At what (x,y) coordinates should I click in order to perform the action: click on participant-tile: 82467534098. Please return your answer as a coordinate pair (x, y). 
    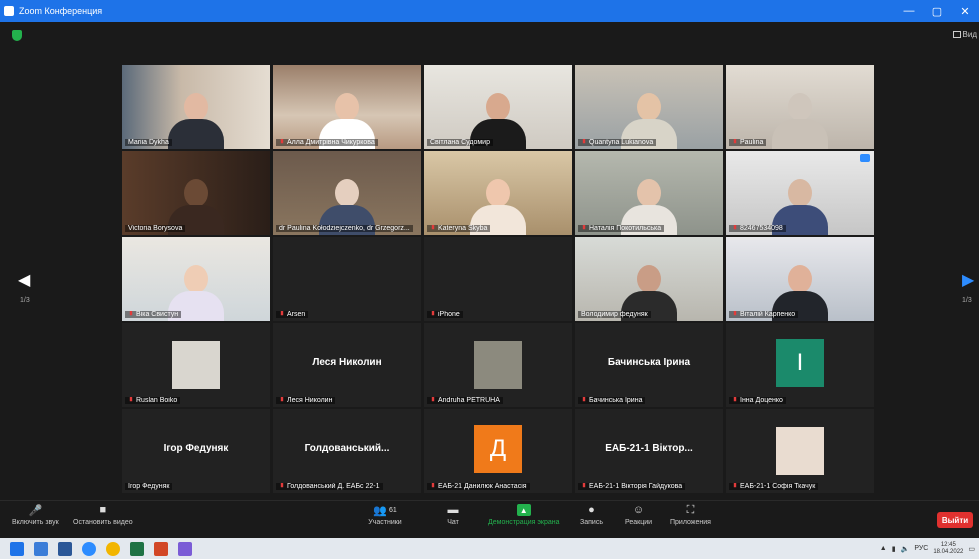
    Looking at the image, I should click on (800, 193).